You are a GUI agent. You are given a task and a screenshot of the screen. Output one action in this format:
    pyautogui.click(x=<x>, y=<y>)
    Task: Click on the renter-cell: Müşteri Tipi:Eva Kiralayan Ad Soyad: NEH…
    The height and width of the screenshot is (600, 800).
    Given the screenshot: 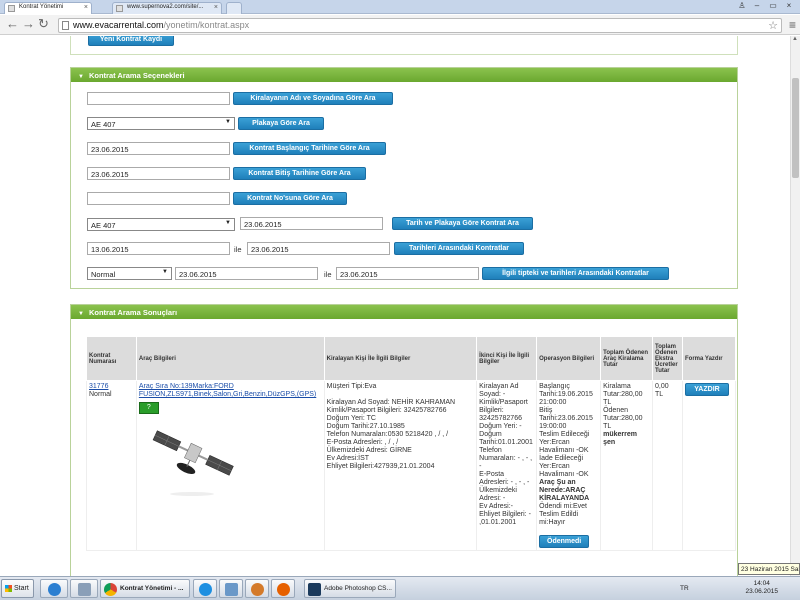 What is the action you would take?
    pyautogui.click(x=400, y=465)
    